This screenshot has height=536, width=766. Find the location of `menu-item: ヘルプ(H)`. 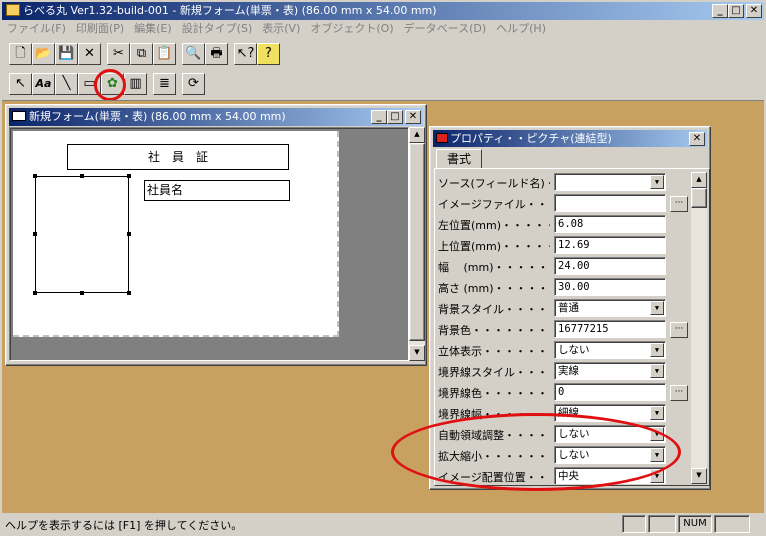

menu-item: ヘルプ(H) is located at coordinates (521, 29).